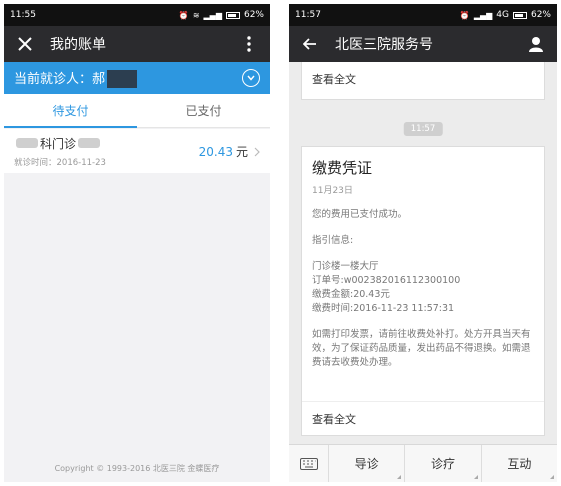 The height and width of the screenshot is (486, 561). What do you see at coordinates (203, 110) in the screenshot?
I see `tab-paid: 已支付` at bounding box center [203, 110].